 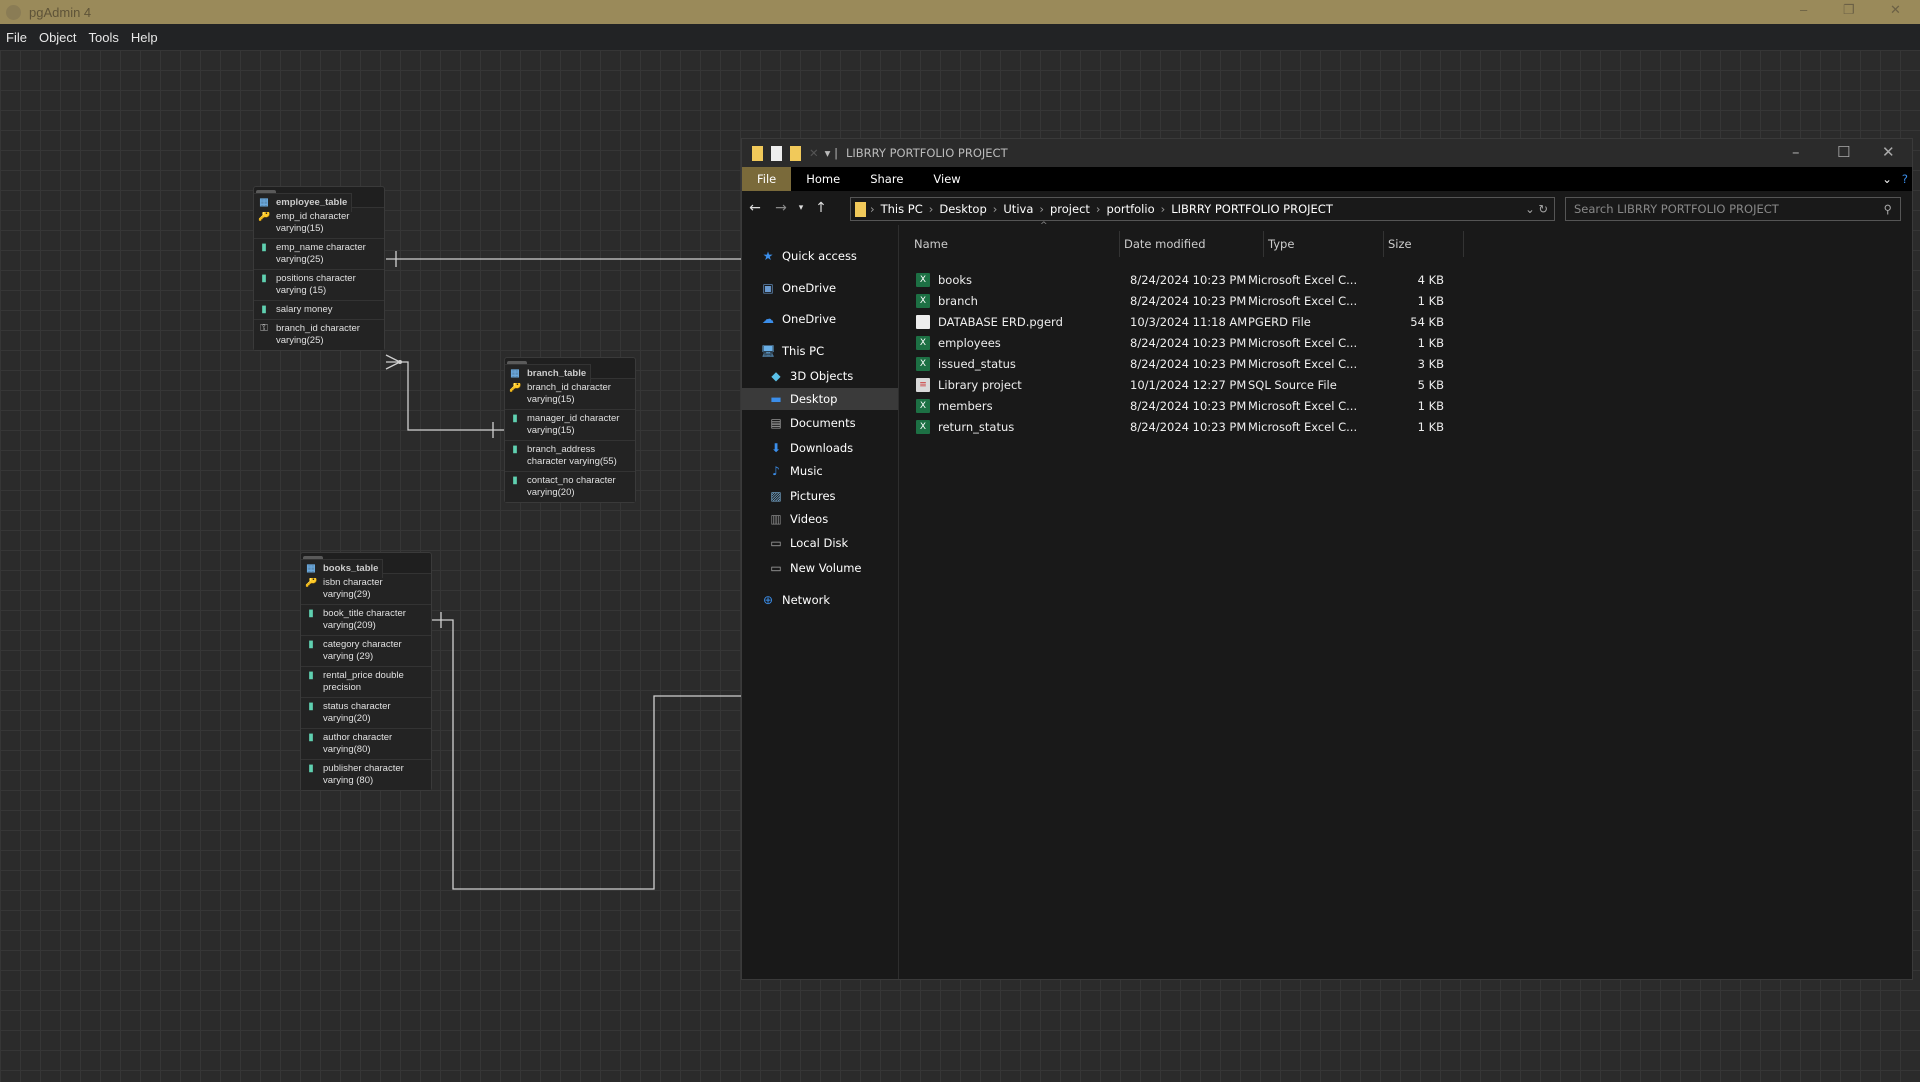 What do you see at coordinates (1843, 152) in the screenshot?
I see `maximize-icon: ☐` at bounding box center [1843, 152].